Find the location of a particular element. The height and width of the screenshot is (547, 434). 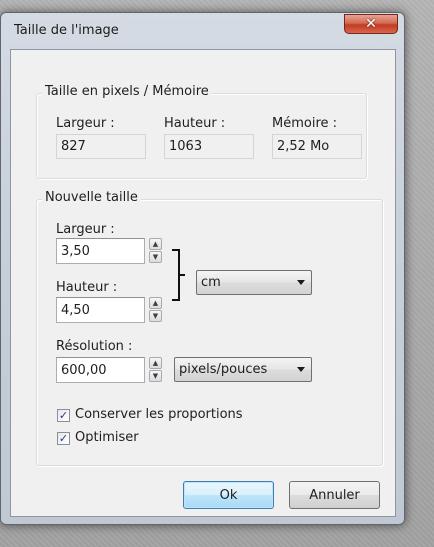

pixel-height-label: Hauteur : is located at coordinates (195, 123).